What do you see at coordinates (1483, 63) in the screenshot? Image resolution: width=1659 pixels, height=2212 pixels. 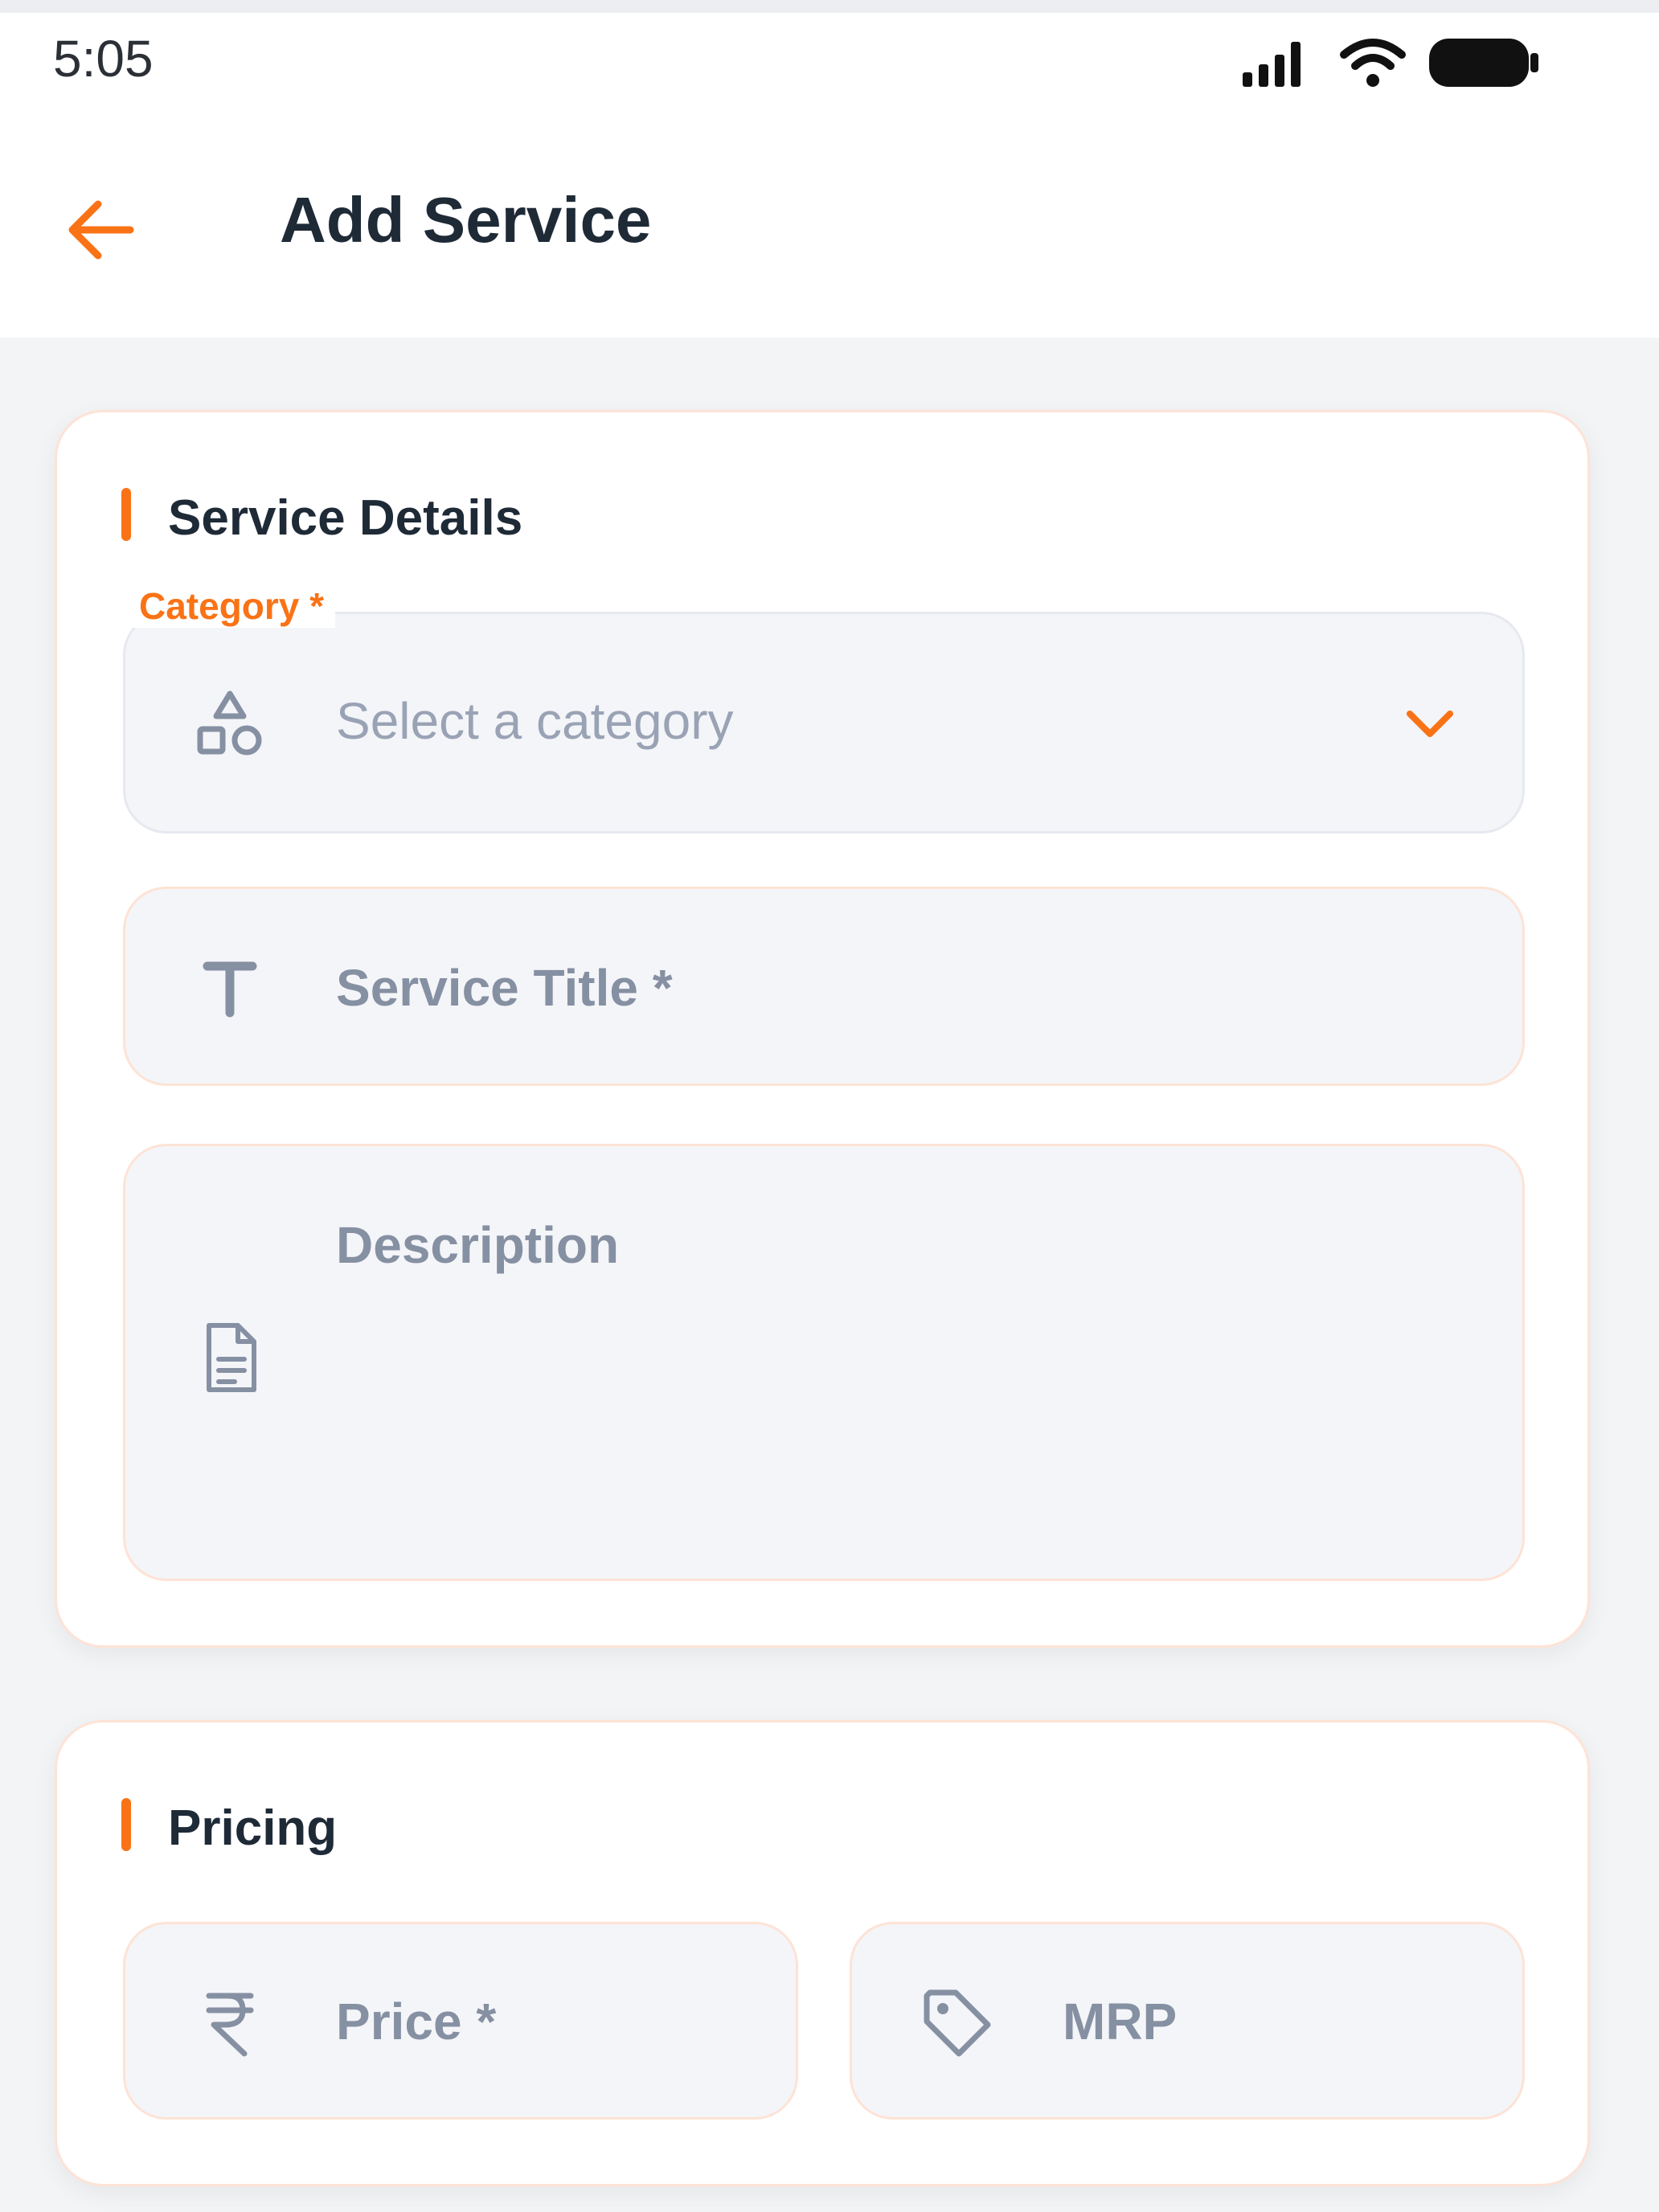 I see `battery-icon` at bounding box center [1483, 63].